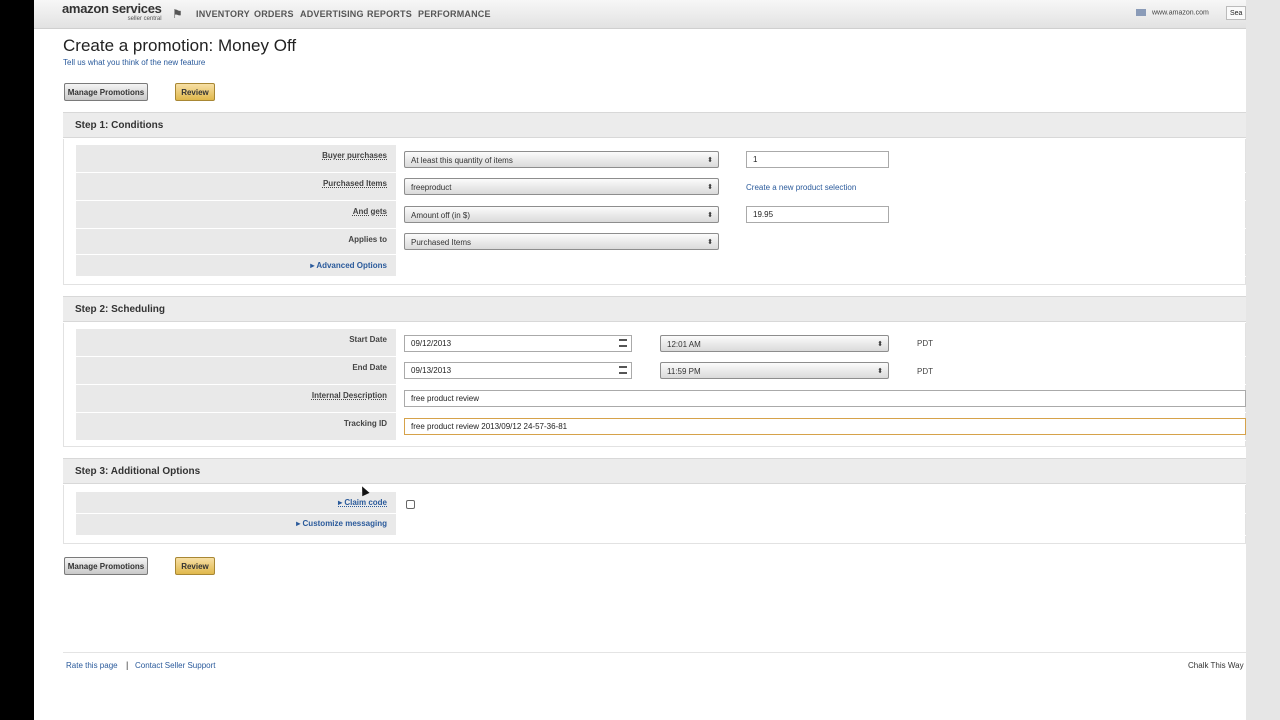 This screenshot has width=1280, height=720. Describe the element at coordinates (236, 265) in the screenshot. I see `advanced-options-toggle: ▸ Advanced Options` at that location.